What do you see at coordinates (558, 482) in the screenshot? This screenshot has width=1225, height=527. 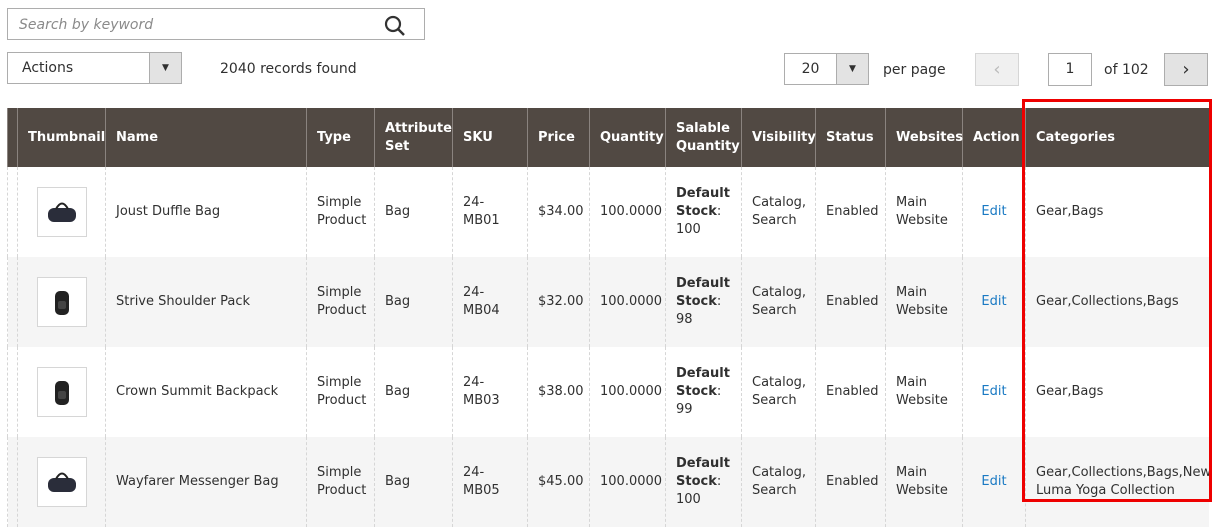 I see `price: $45.00` at bounding box center [558, 482].